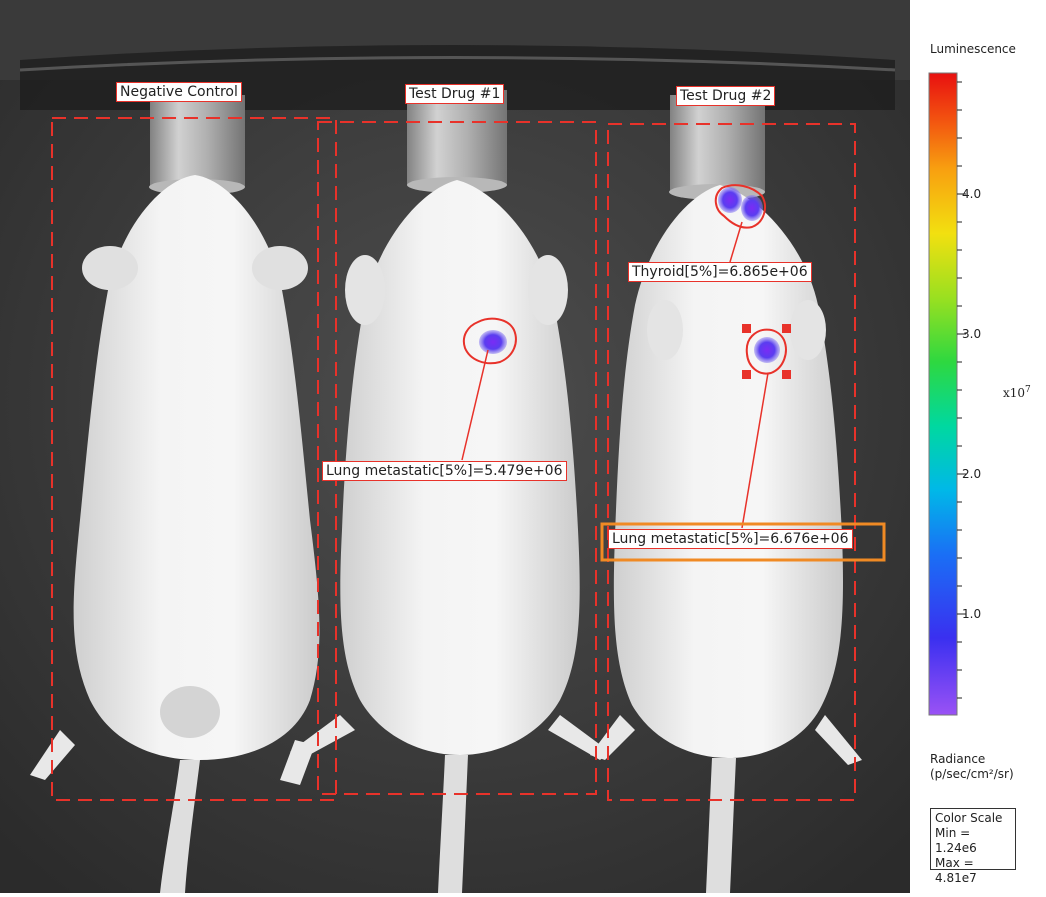 This screenshot has height=897, width=1046. I want to click on color-scale-max: Max = 4.81e7, so click(956, 870).